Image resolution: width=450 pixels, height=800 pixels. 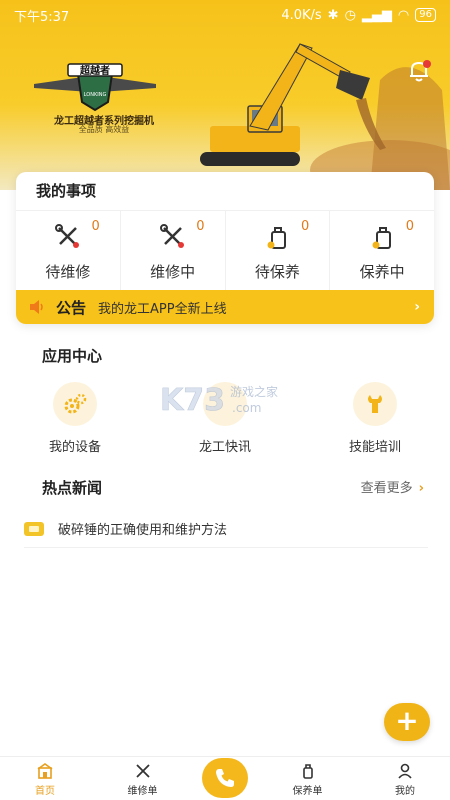 I want to click on item-maintaining: 0 保养中, so click(x=382, y=250).